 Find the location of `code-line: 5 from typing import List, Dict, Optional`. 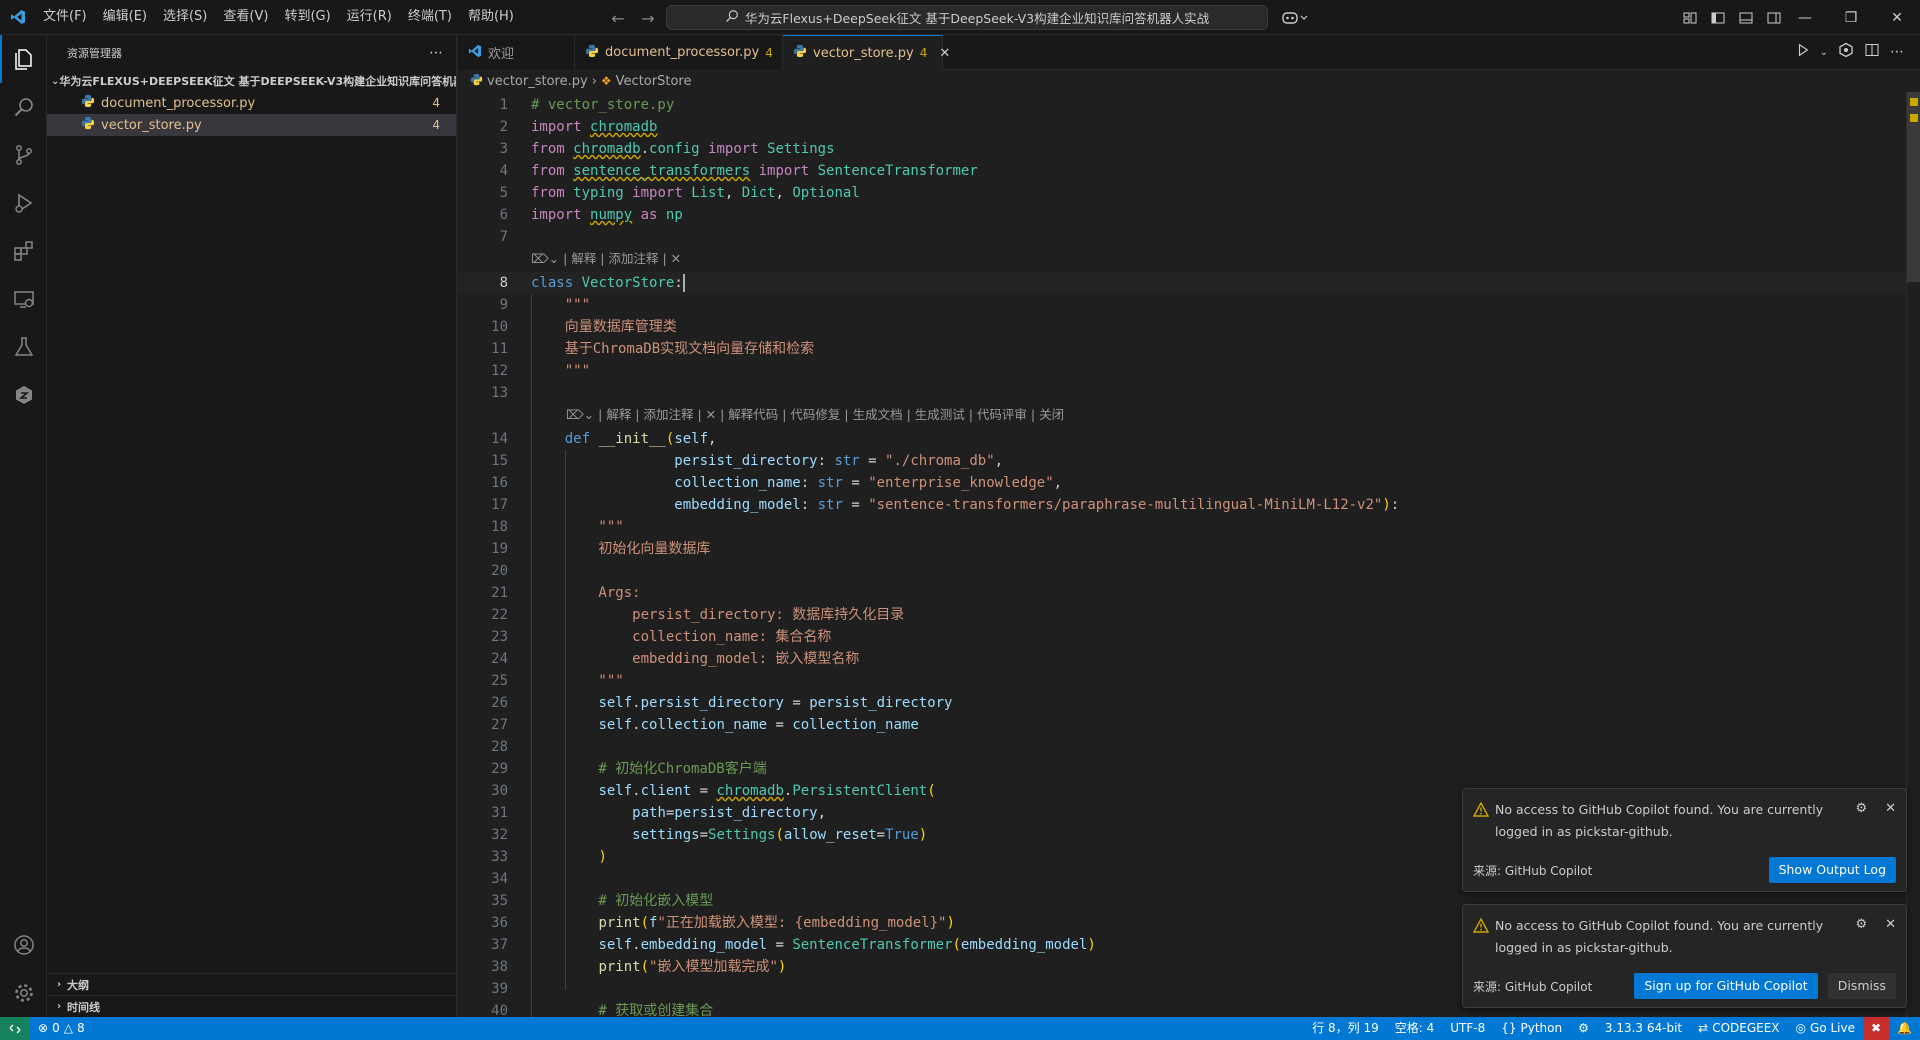

code-line: 5 from typing import List, Dict, Optional is located at coordinates (1183, 193).